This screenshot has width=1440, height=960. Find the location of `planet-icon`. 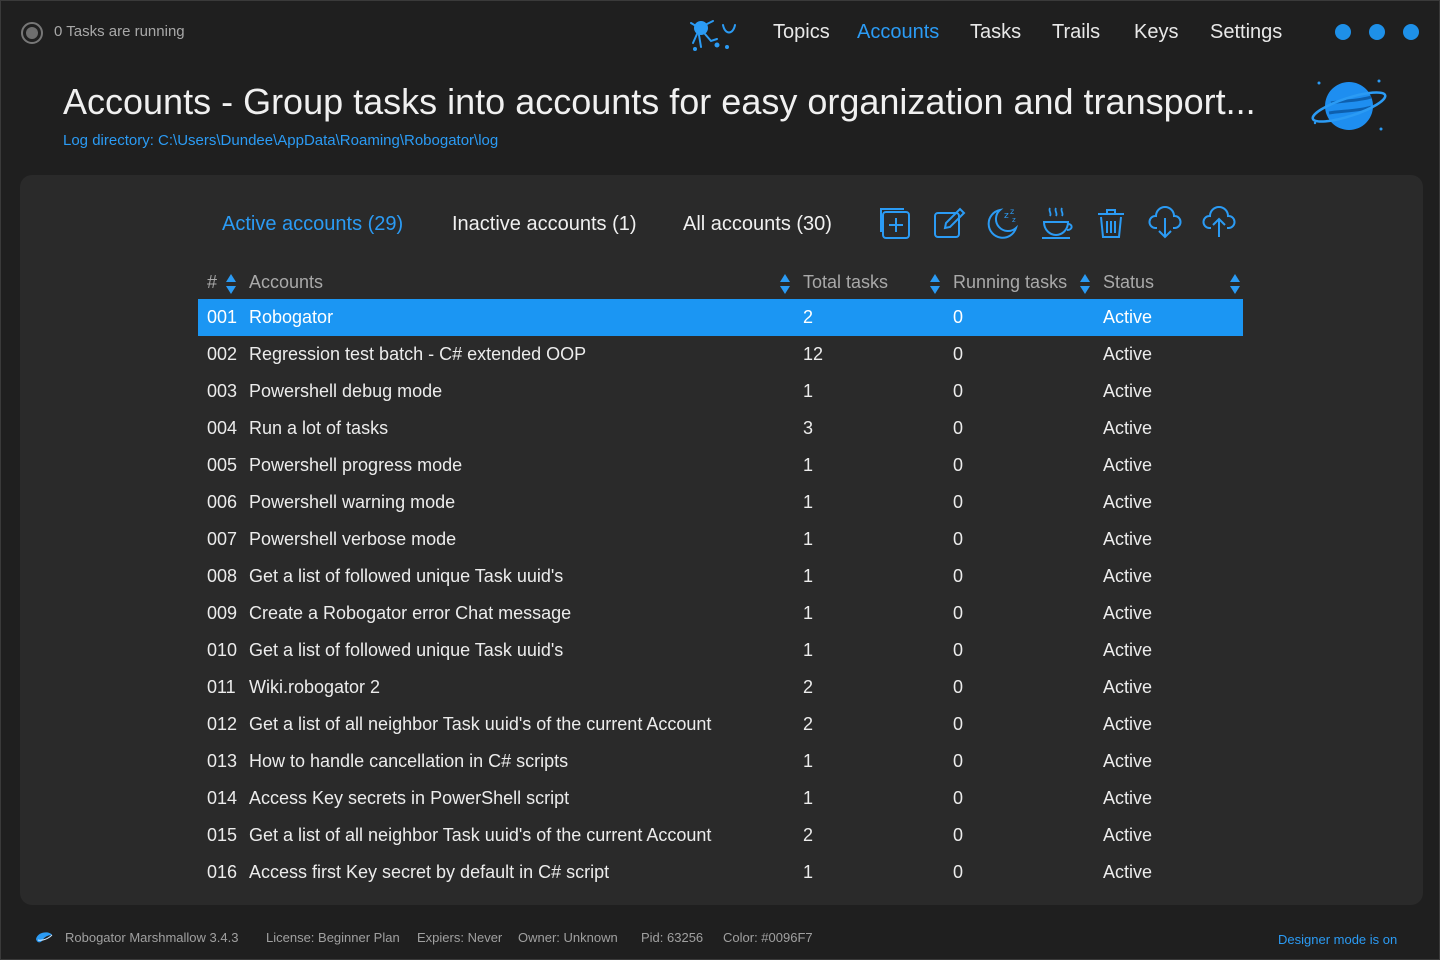

planet-icon is located at coordinates (1349, 105).